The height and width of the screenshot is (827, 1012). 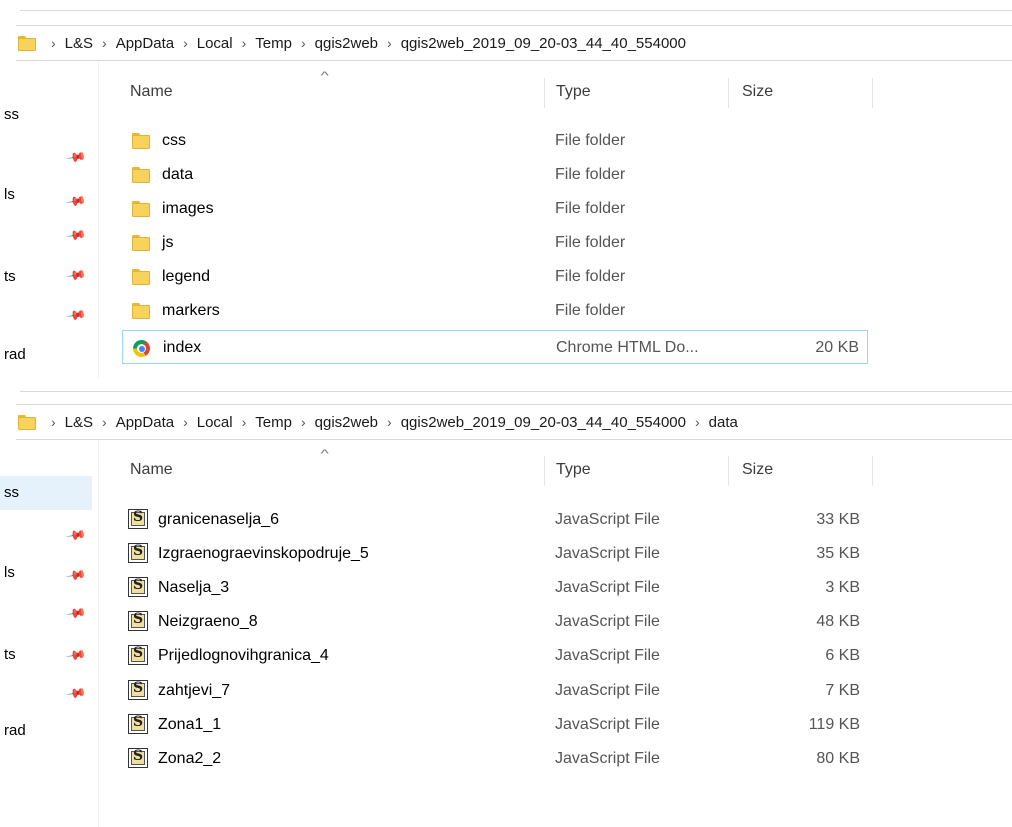 I want to click on file-name: Prijedlognovihgranica_4, so click(x=243, y=655).